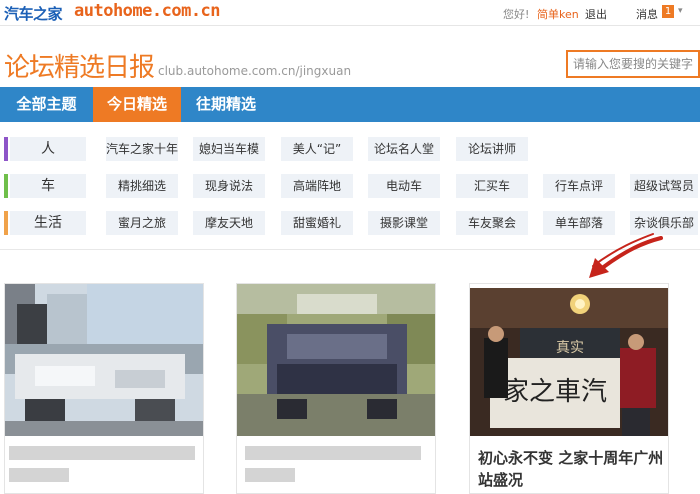 This screenshot has width=700, height=494. What do you see at coordinates (664, 186) in the screenshot?
I see `category-tag: 超级试驾员` at bounding box center [664, 186].